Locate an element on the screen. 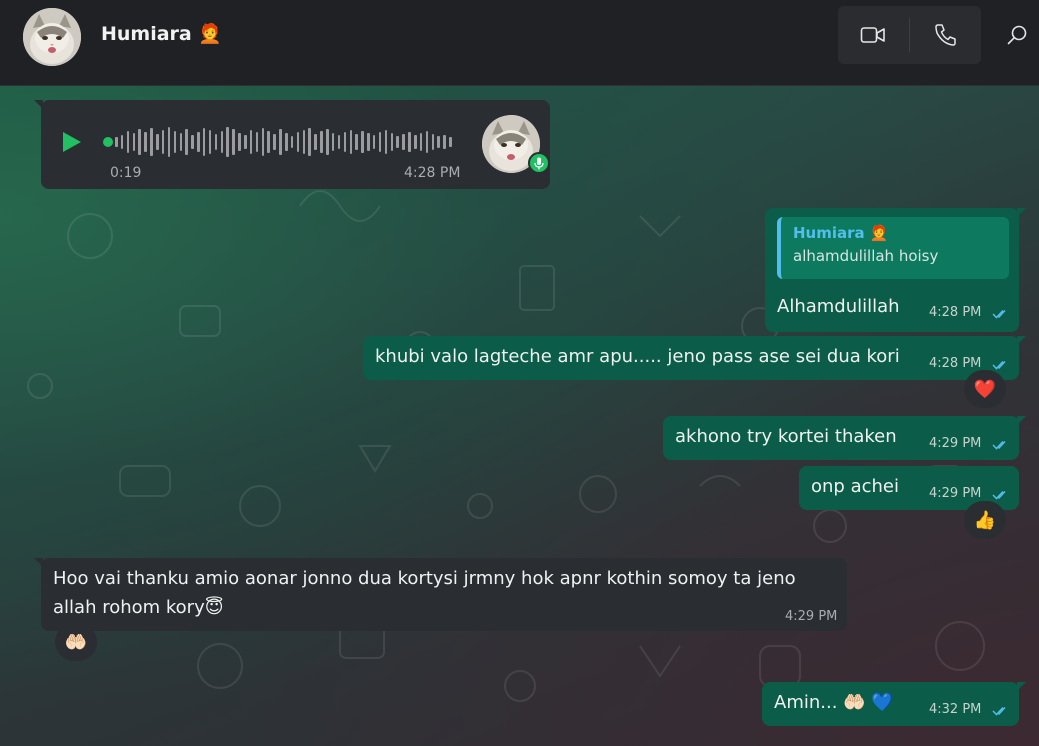 The image size is (1039, 746). play-button is located at coordinates (72, 144).